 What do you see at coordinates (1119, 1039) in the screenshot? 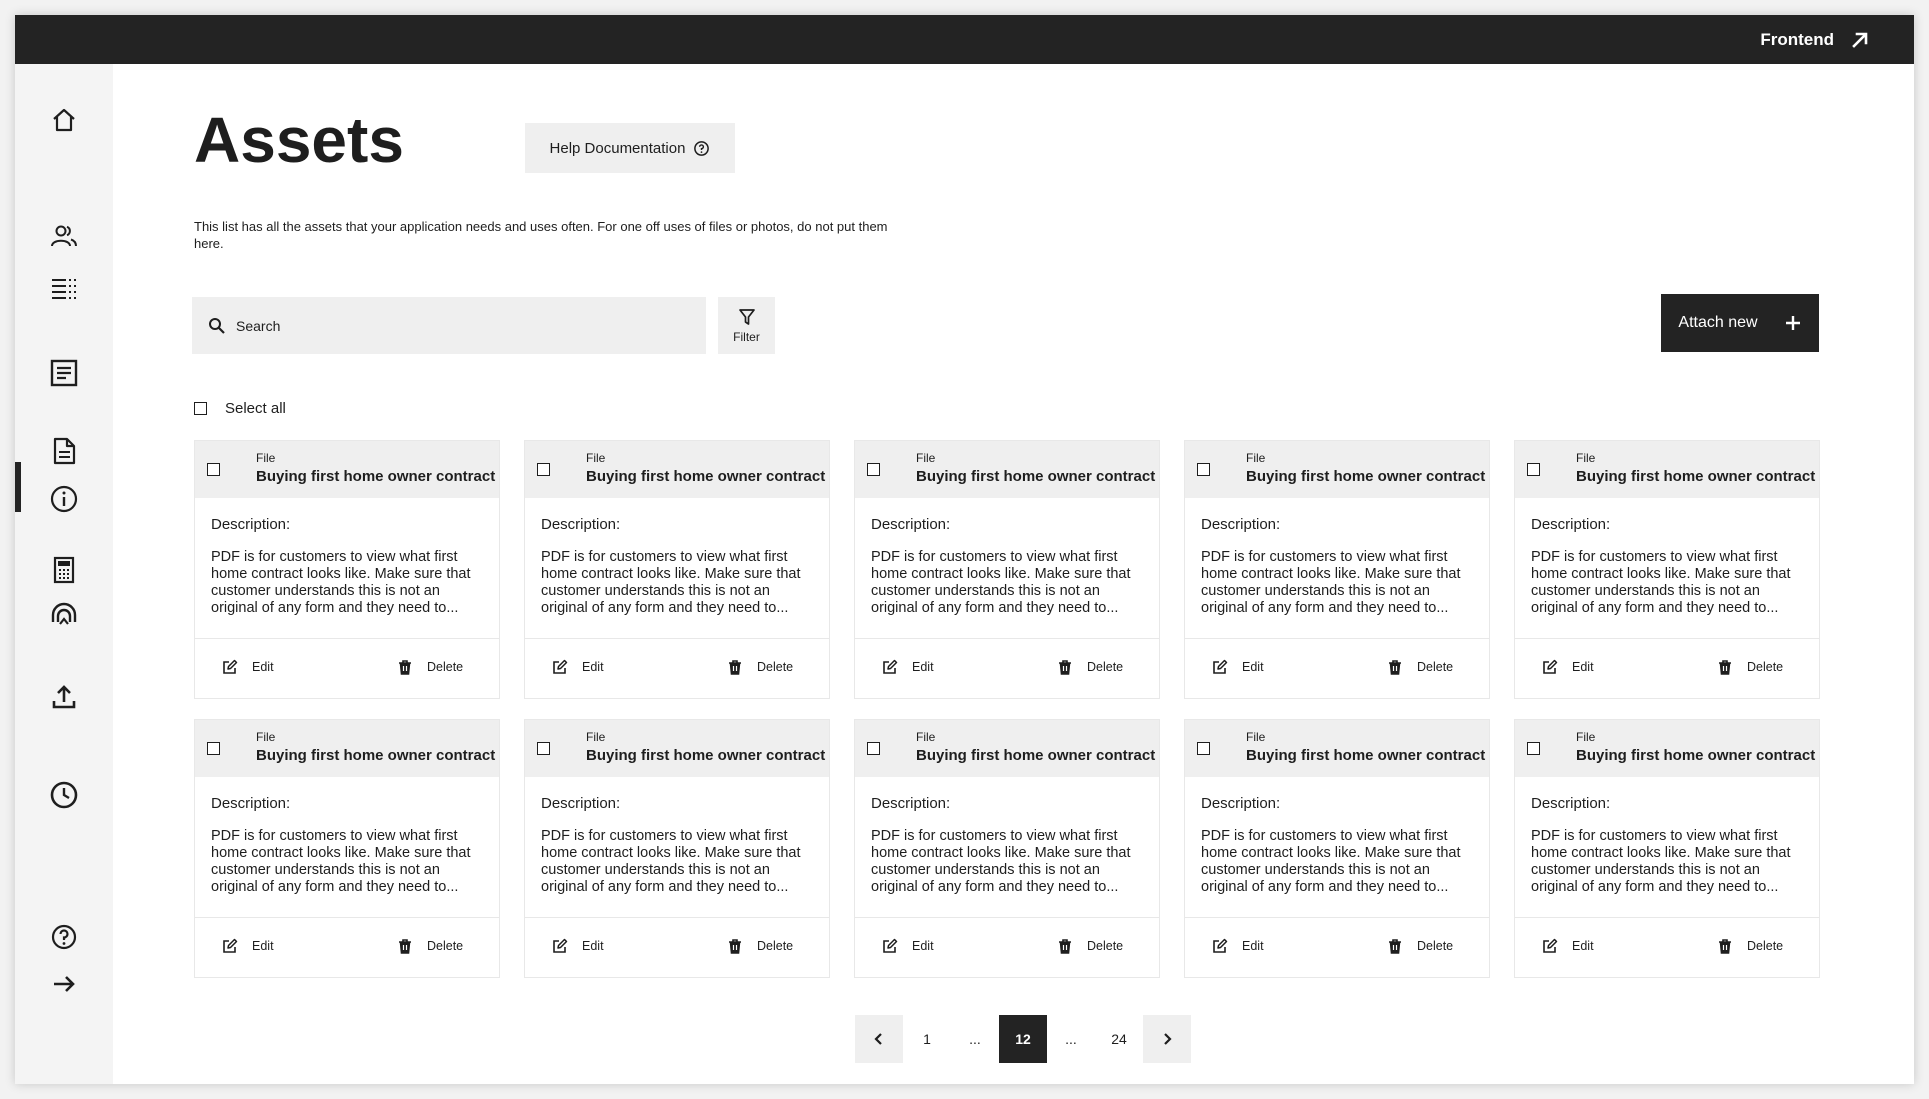
I see `page-link-last: 24` at bounding box center [1119, 1039].